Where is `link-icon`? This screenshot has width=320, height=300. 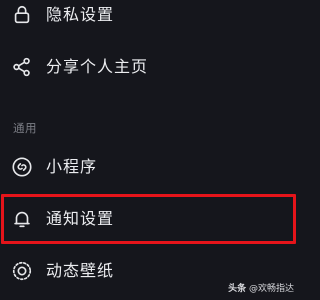 link-icon is located at coordinates (22, 167).